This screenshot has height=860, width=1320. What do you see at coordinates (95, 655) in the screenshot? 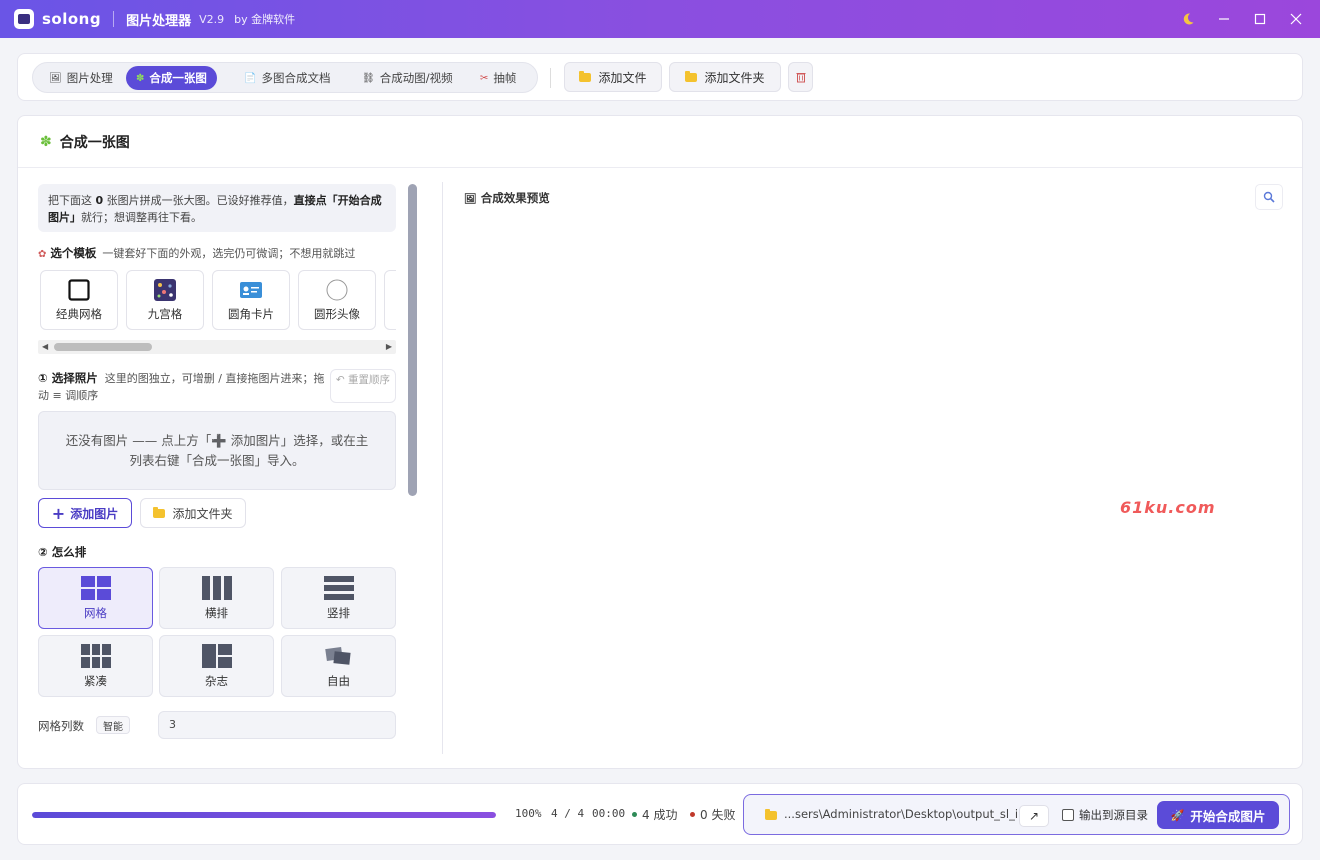
I see `compact-grid-icon` at bounding box center [95, 655].